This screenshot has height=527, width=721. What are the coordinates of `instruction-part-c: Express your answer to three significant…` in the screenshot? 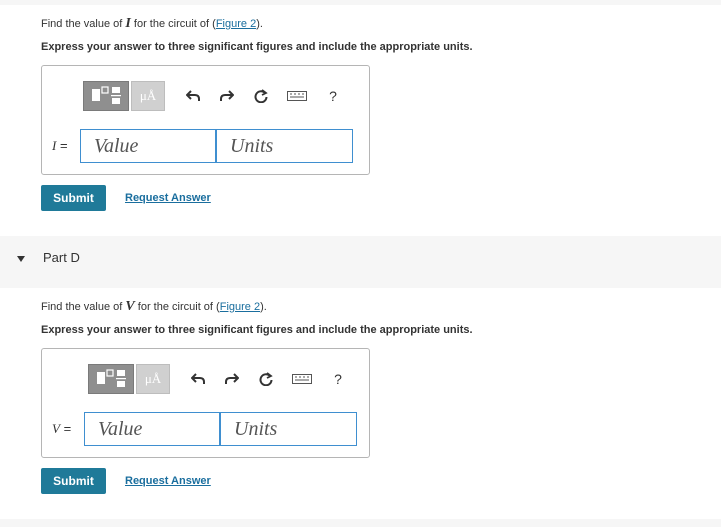 It's located at (257, 47).